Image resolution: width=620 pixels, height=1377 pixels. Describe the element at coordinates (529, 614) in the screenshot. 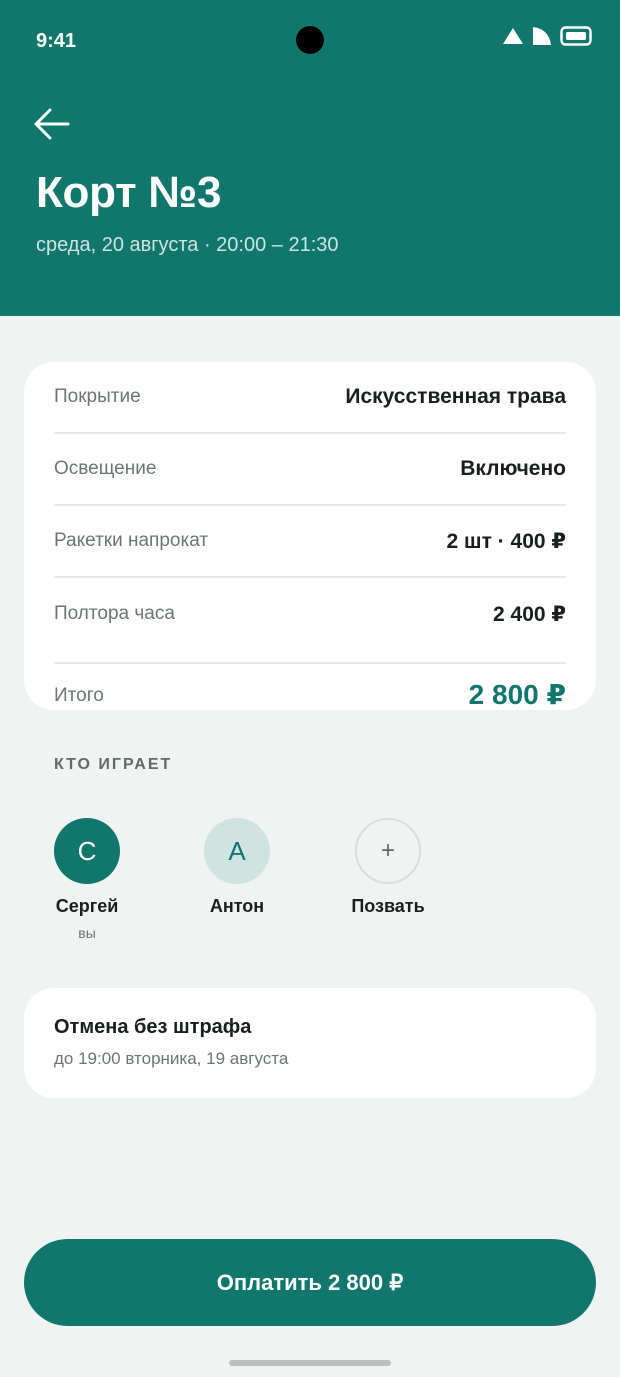

I see `detail-value: 2 400 ₽` at that location.